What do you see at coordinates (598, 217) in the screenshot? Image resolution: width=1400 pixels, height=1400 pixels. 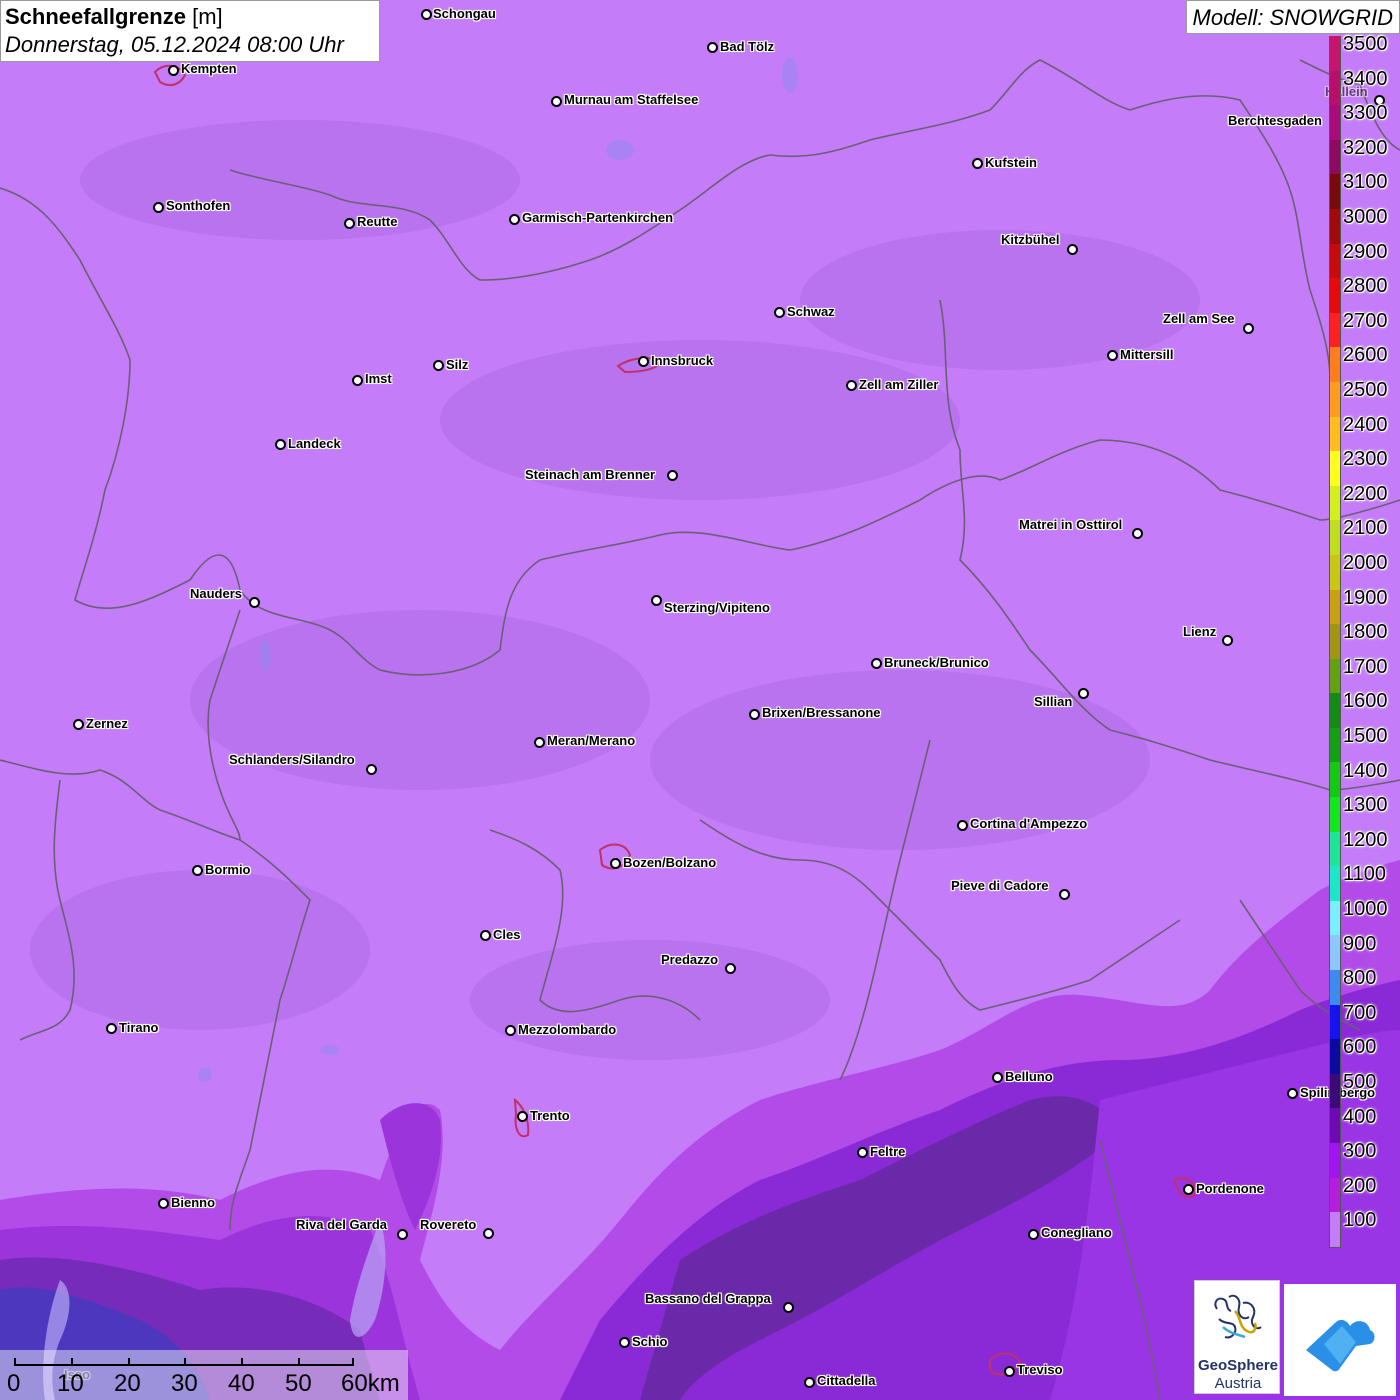 I see `city-label-garmisch: Garmisch-Partenkirchen` at bounding box center [598, 217].